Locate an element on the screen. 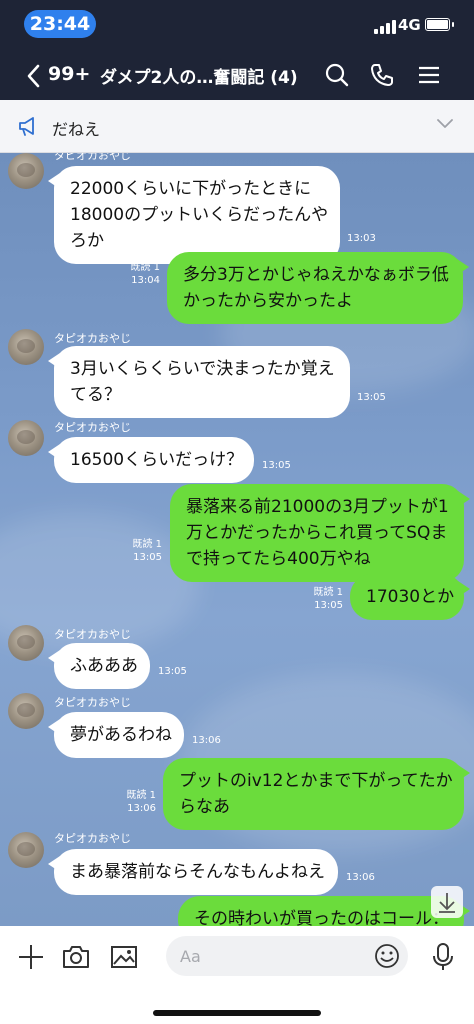  voice-button is located at coordinates (443, 957).